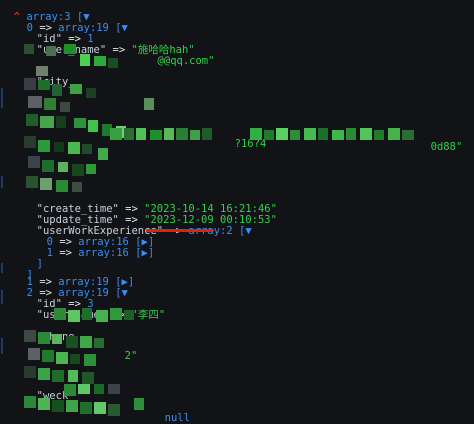 The height and width of the screenshot is (424, 474). Describe the element at coordinates (446, 147) in the screenshot. I see `field-value: 0d88"` at that location.